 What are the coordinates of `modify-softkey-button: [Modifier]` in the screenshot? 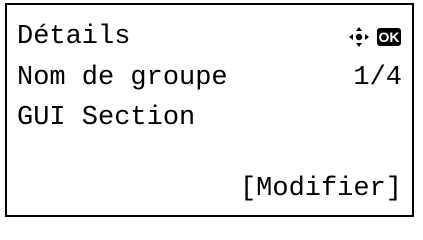 It's located at (321, 189).